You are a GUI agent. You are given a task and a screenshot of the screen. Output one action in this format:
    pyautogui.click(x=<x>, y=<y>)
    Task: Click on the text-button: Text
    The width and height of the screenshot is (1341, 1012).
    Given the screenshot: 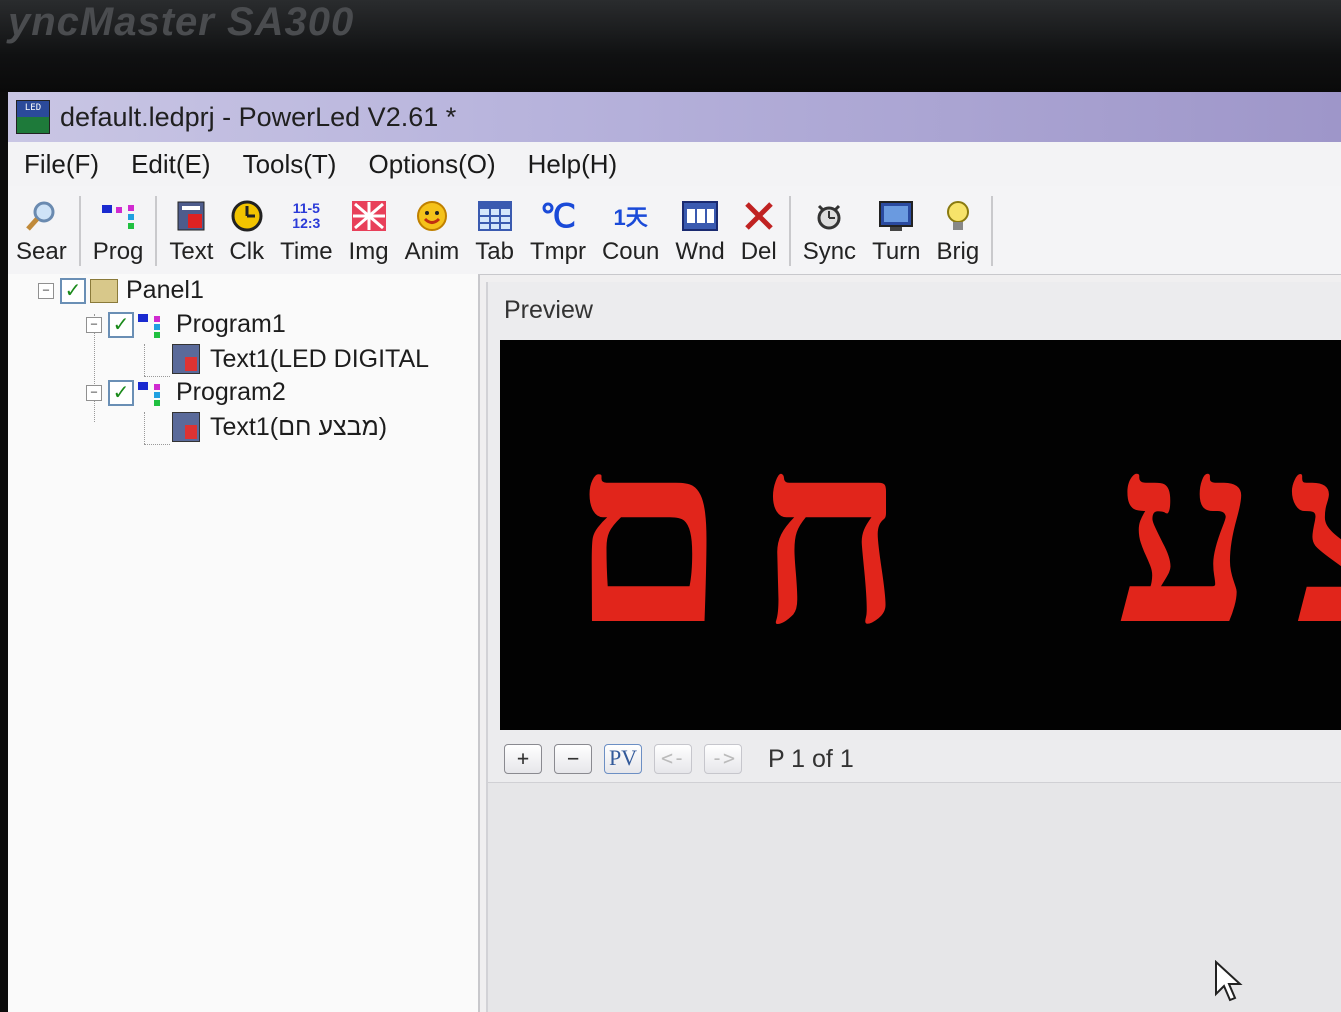 What is the action you would take?
    pyautogui.click(x=191, y=233)
    